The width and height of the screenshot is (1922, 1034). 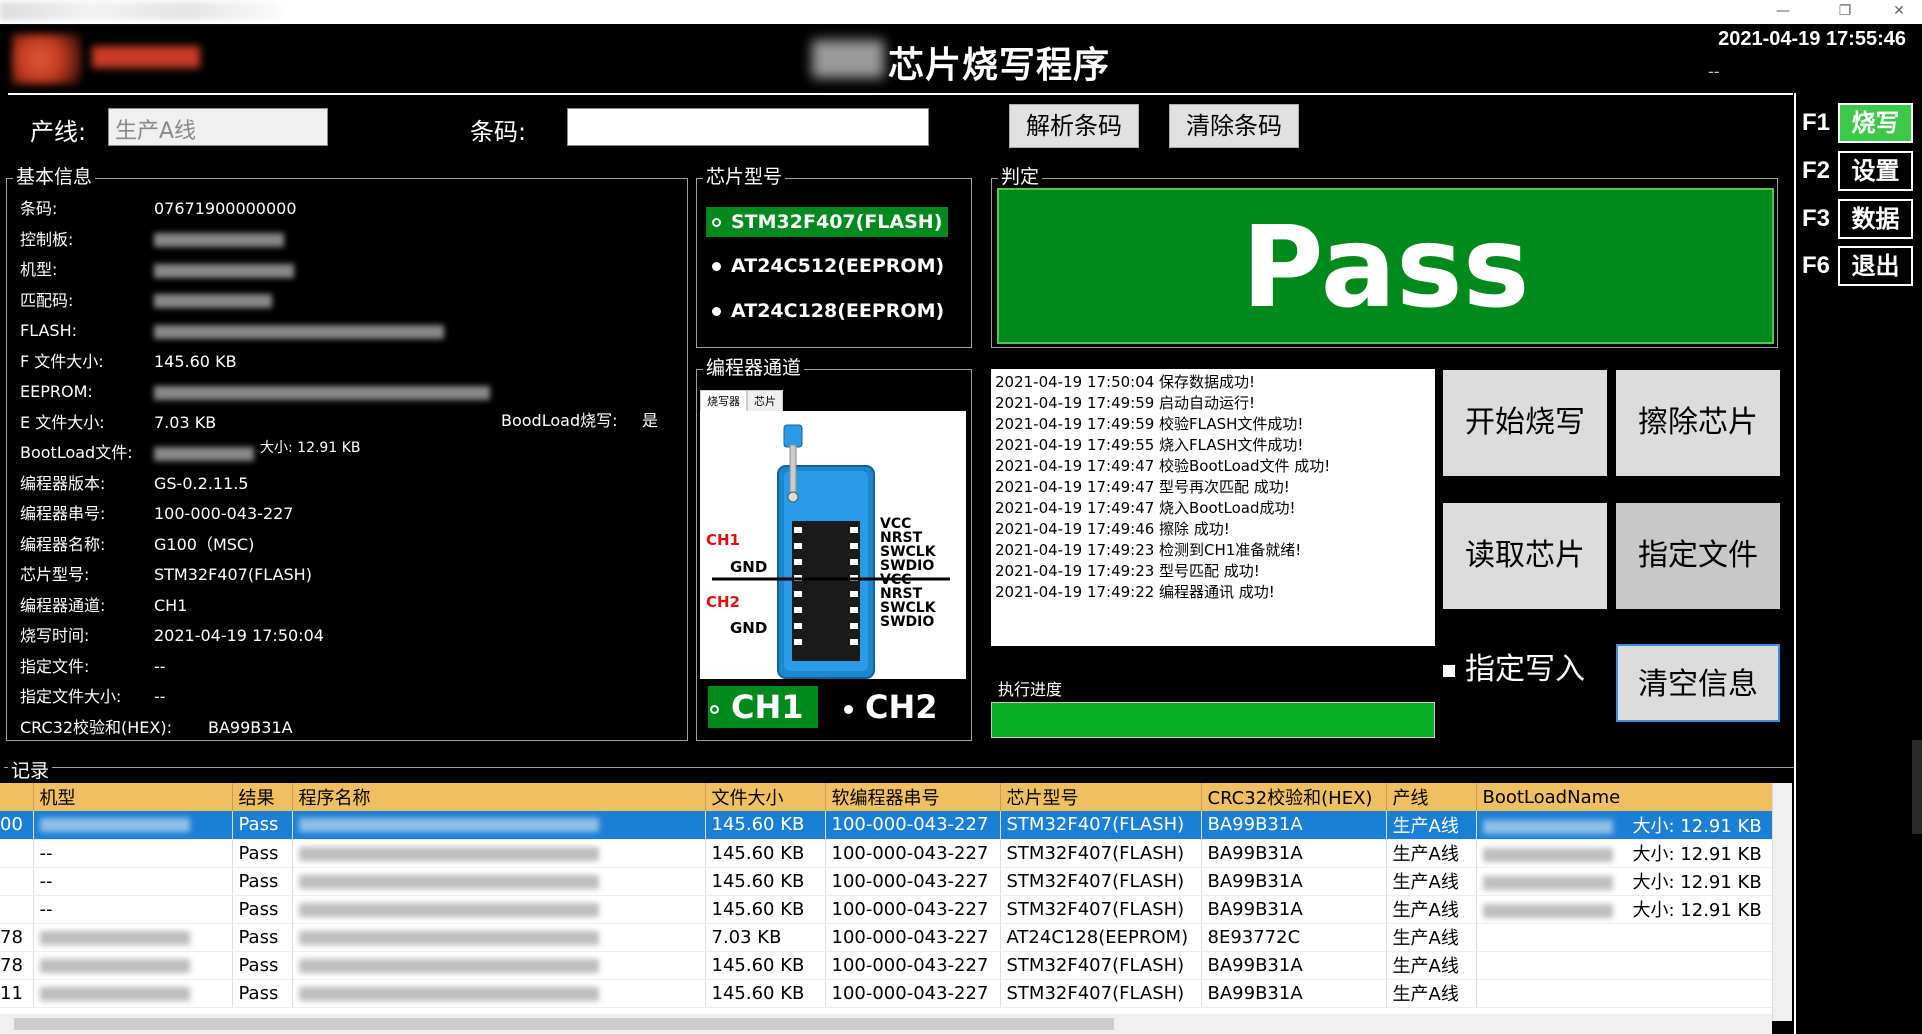 What do you see at coordinates (1816, 265) in the screenshot?
I see `fkey-f6: F6` at bounding box center [1816, 265].